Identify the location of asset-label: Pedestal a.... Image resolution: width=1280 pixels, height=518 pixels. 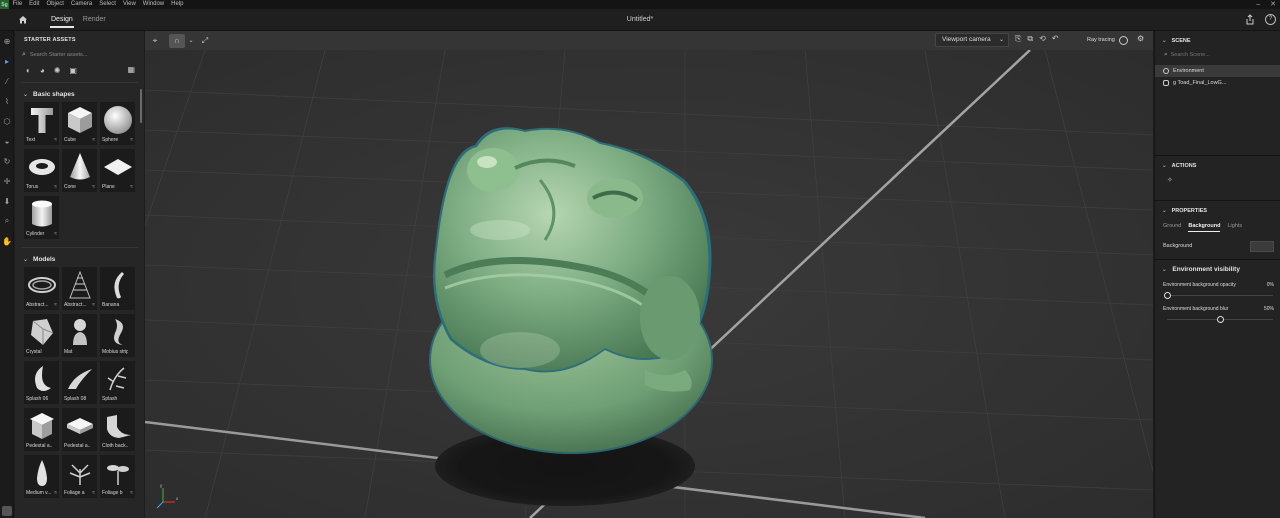
(77, 446).